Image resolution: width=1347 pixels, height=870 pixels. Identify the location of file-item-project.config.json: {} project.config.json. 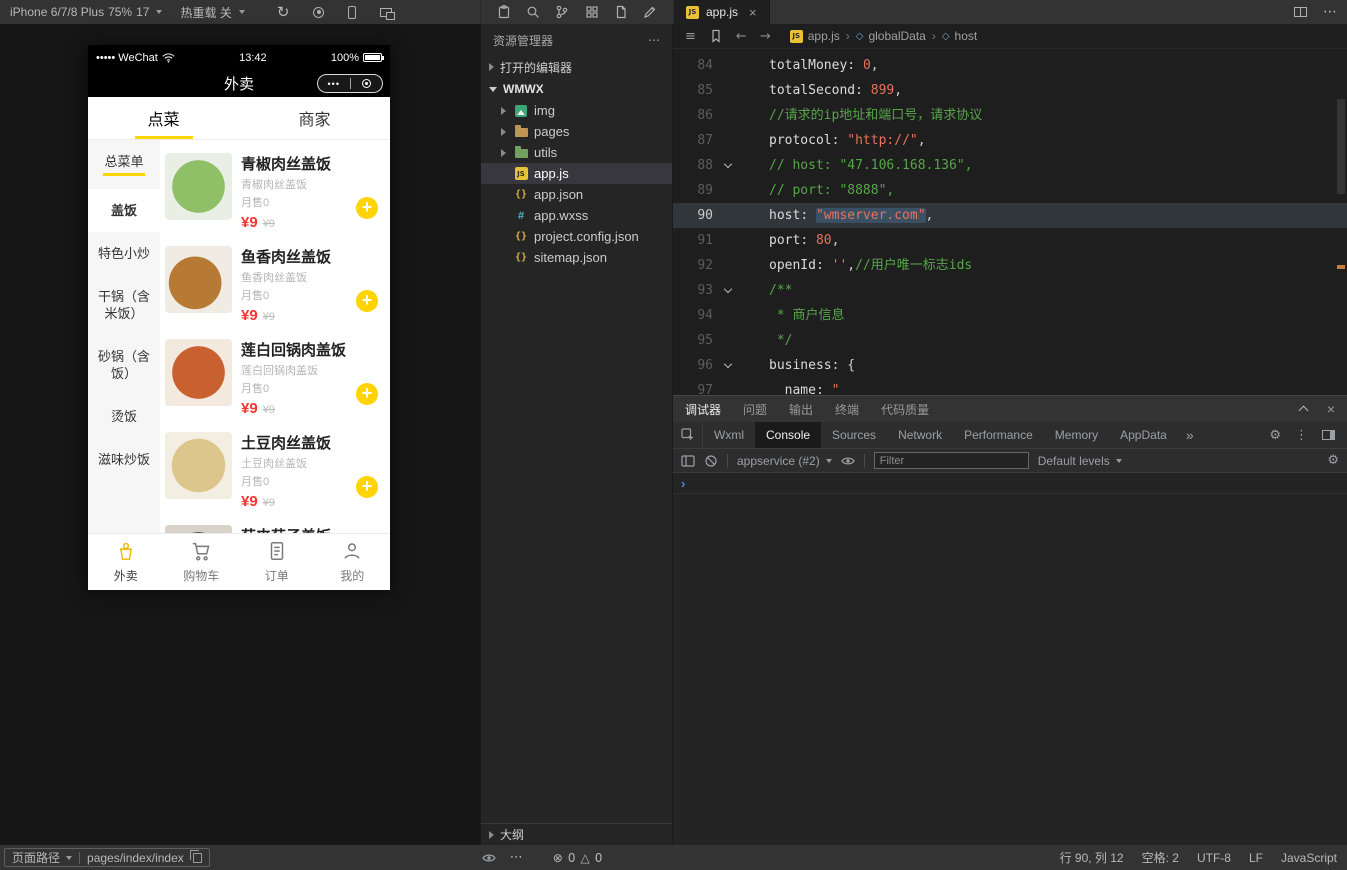
(576, 236).